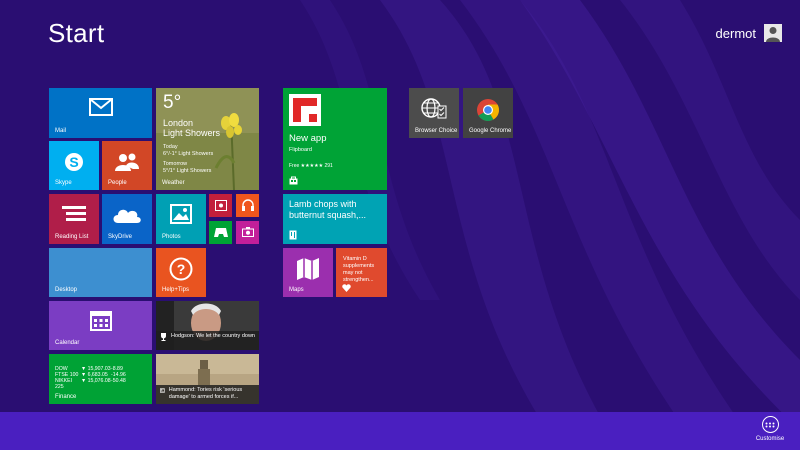  What do you see at coordinates (117, 183) in the screenshot?
I see `people-label: People` at bounding box center [117, 183].